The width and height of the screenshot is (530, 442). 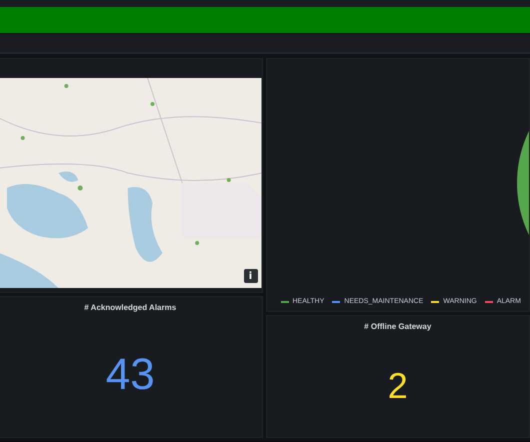 What do you see at coordinates (398, 326) in the screenshot?
I see `panel-title: # Offline Gateway` at bounding box center [398, 326].